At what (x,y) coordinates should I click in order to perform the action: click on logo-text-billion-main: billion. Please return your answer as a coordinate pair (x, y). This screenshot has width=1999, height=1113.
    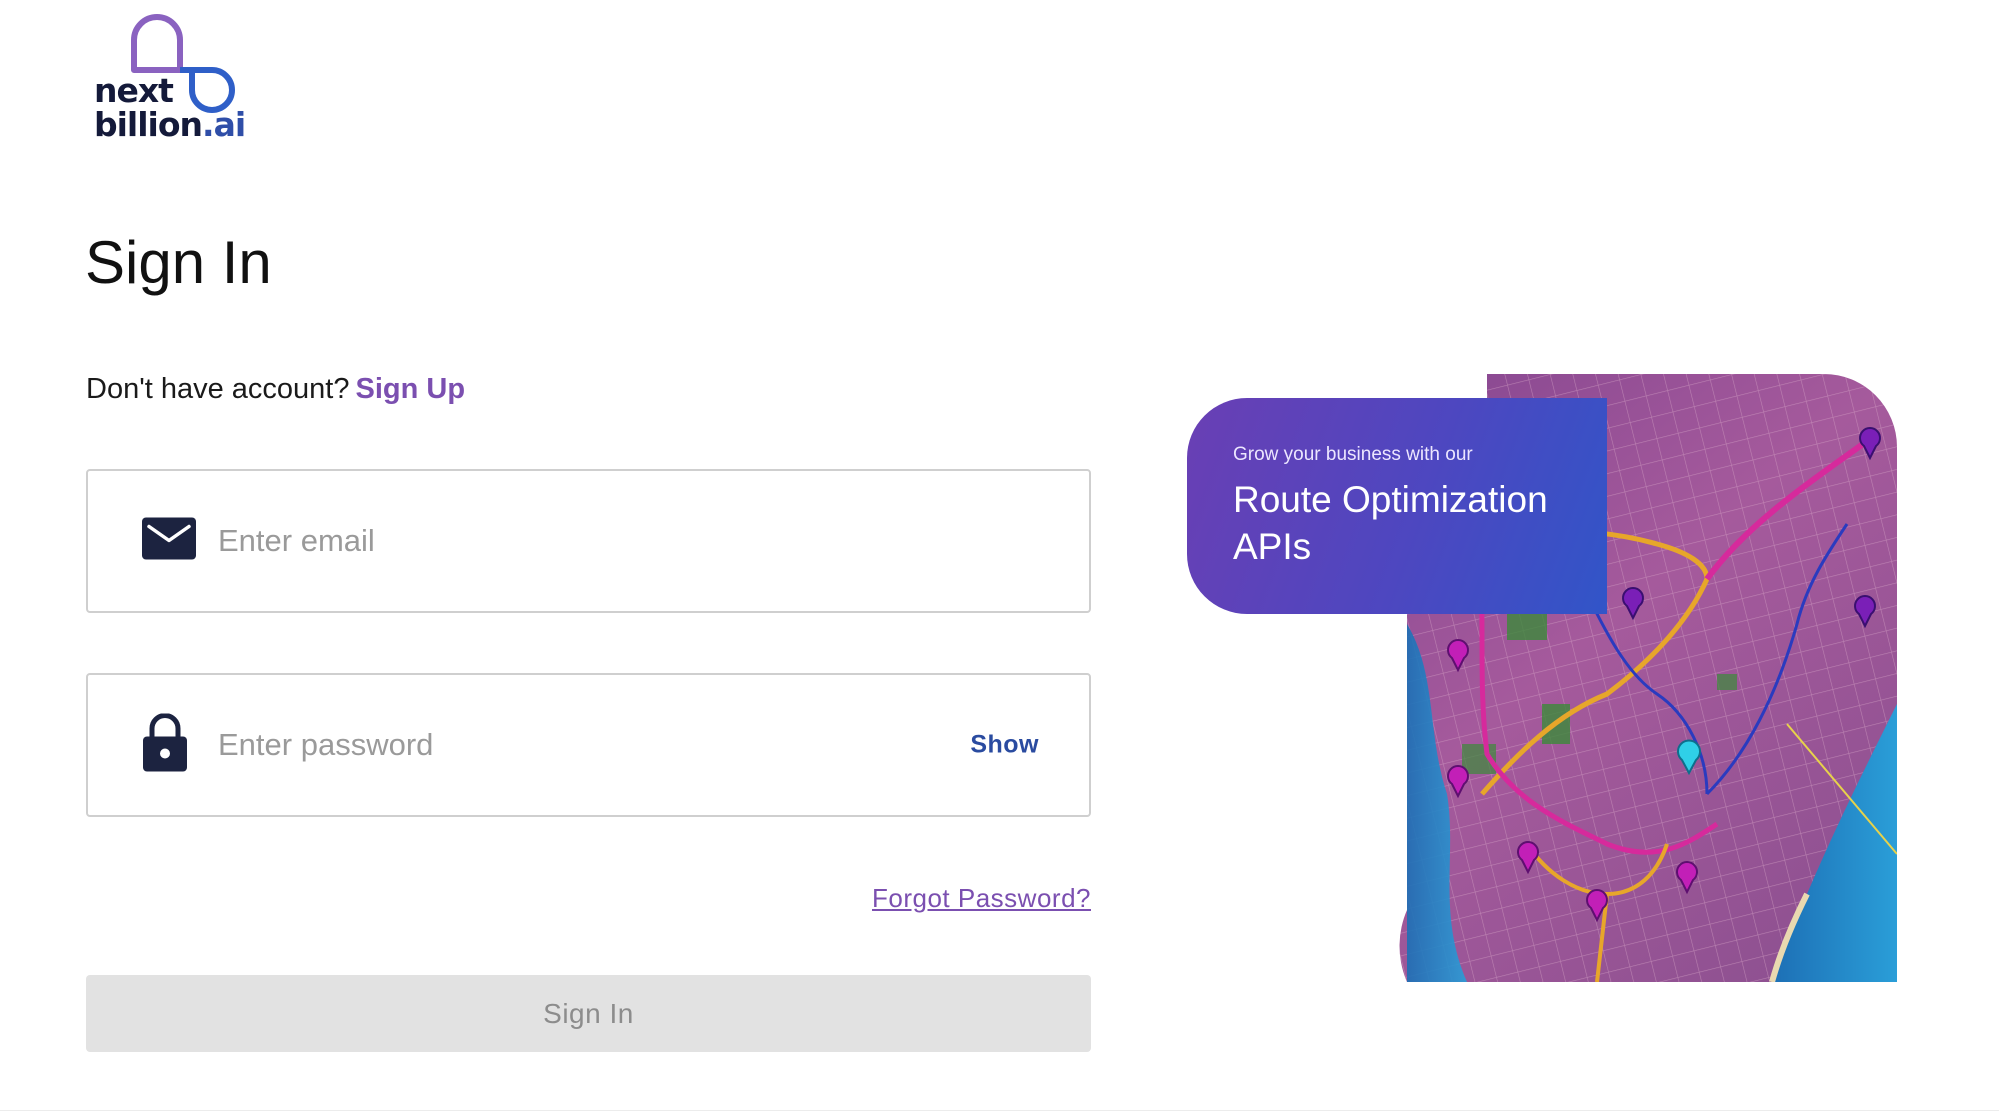
    Looking at the image, I should click on (148, 124).